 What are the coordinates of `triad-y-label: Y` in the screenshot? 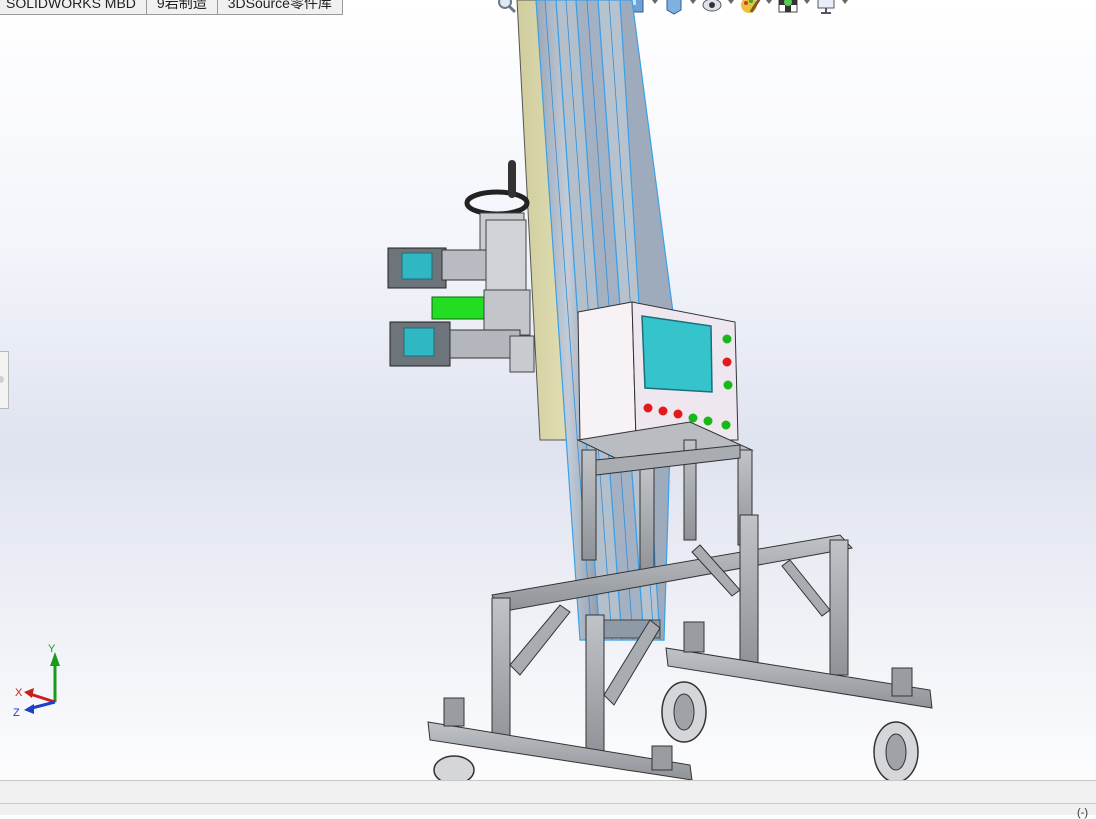 It's located at (52, 649).